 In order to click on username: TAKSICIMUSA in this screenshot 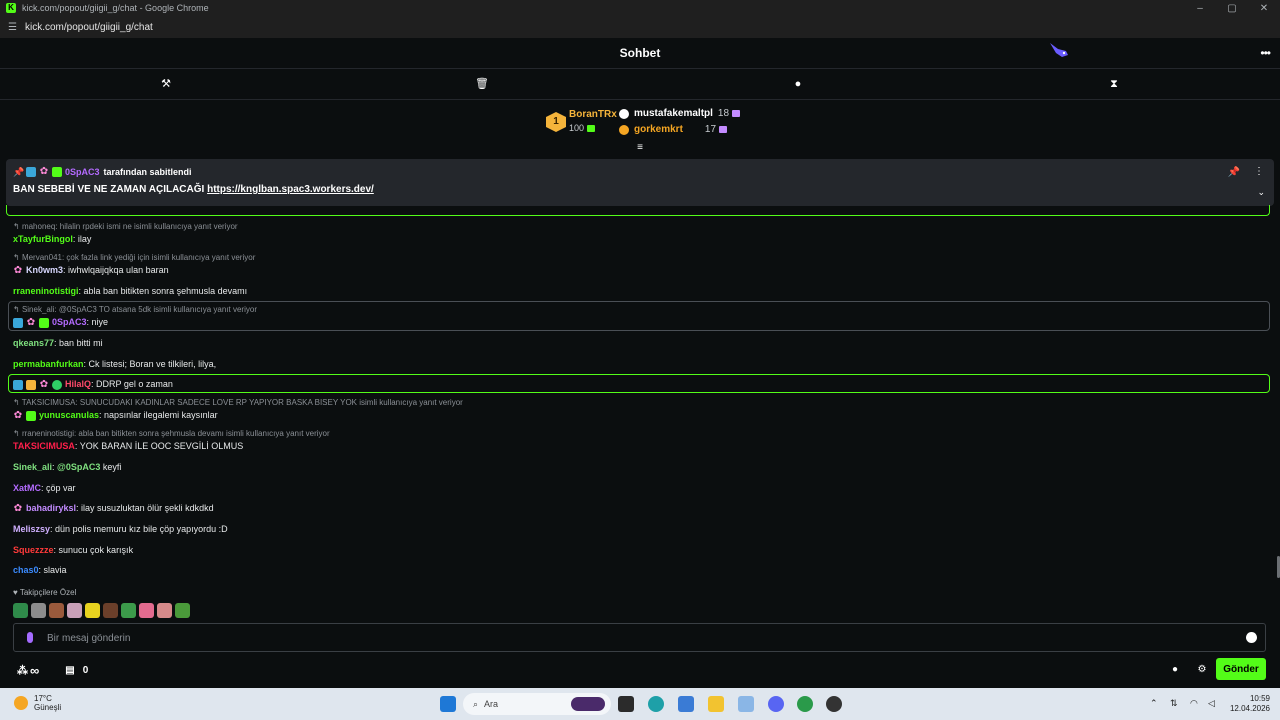, I will do `click(44, 446)`.